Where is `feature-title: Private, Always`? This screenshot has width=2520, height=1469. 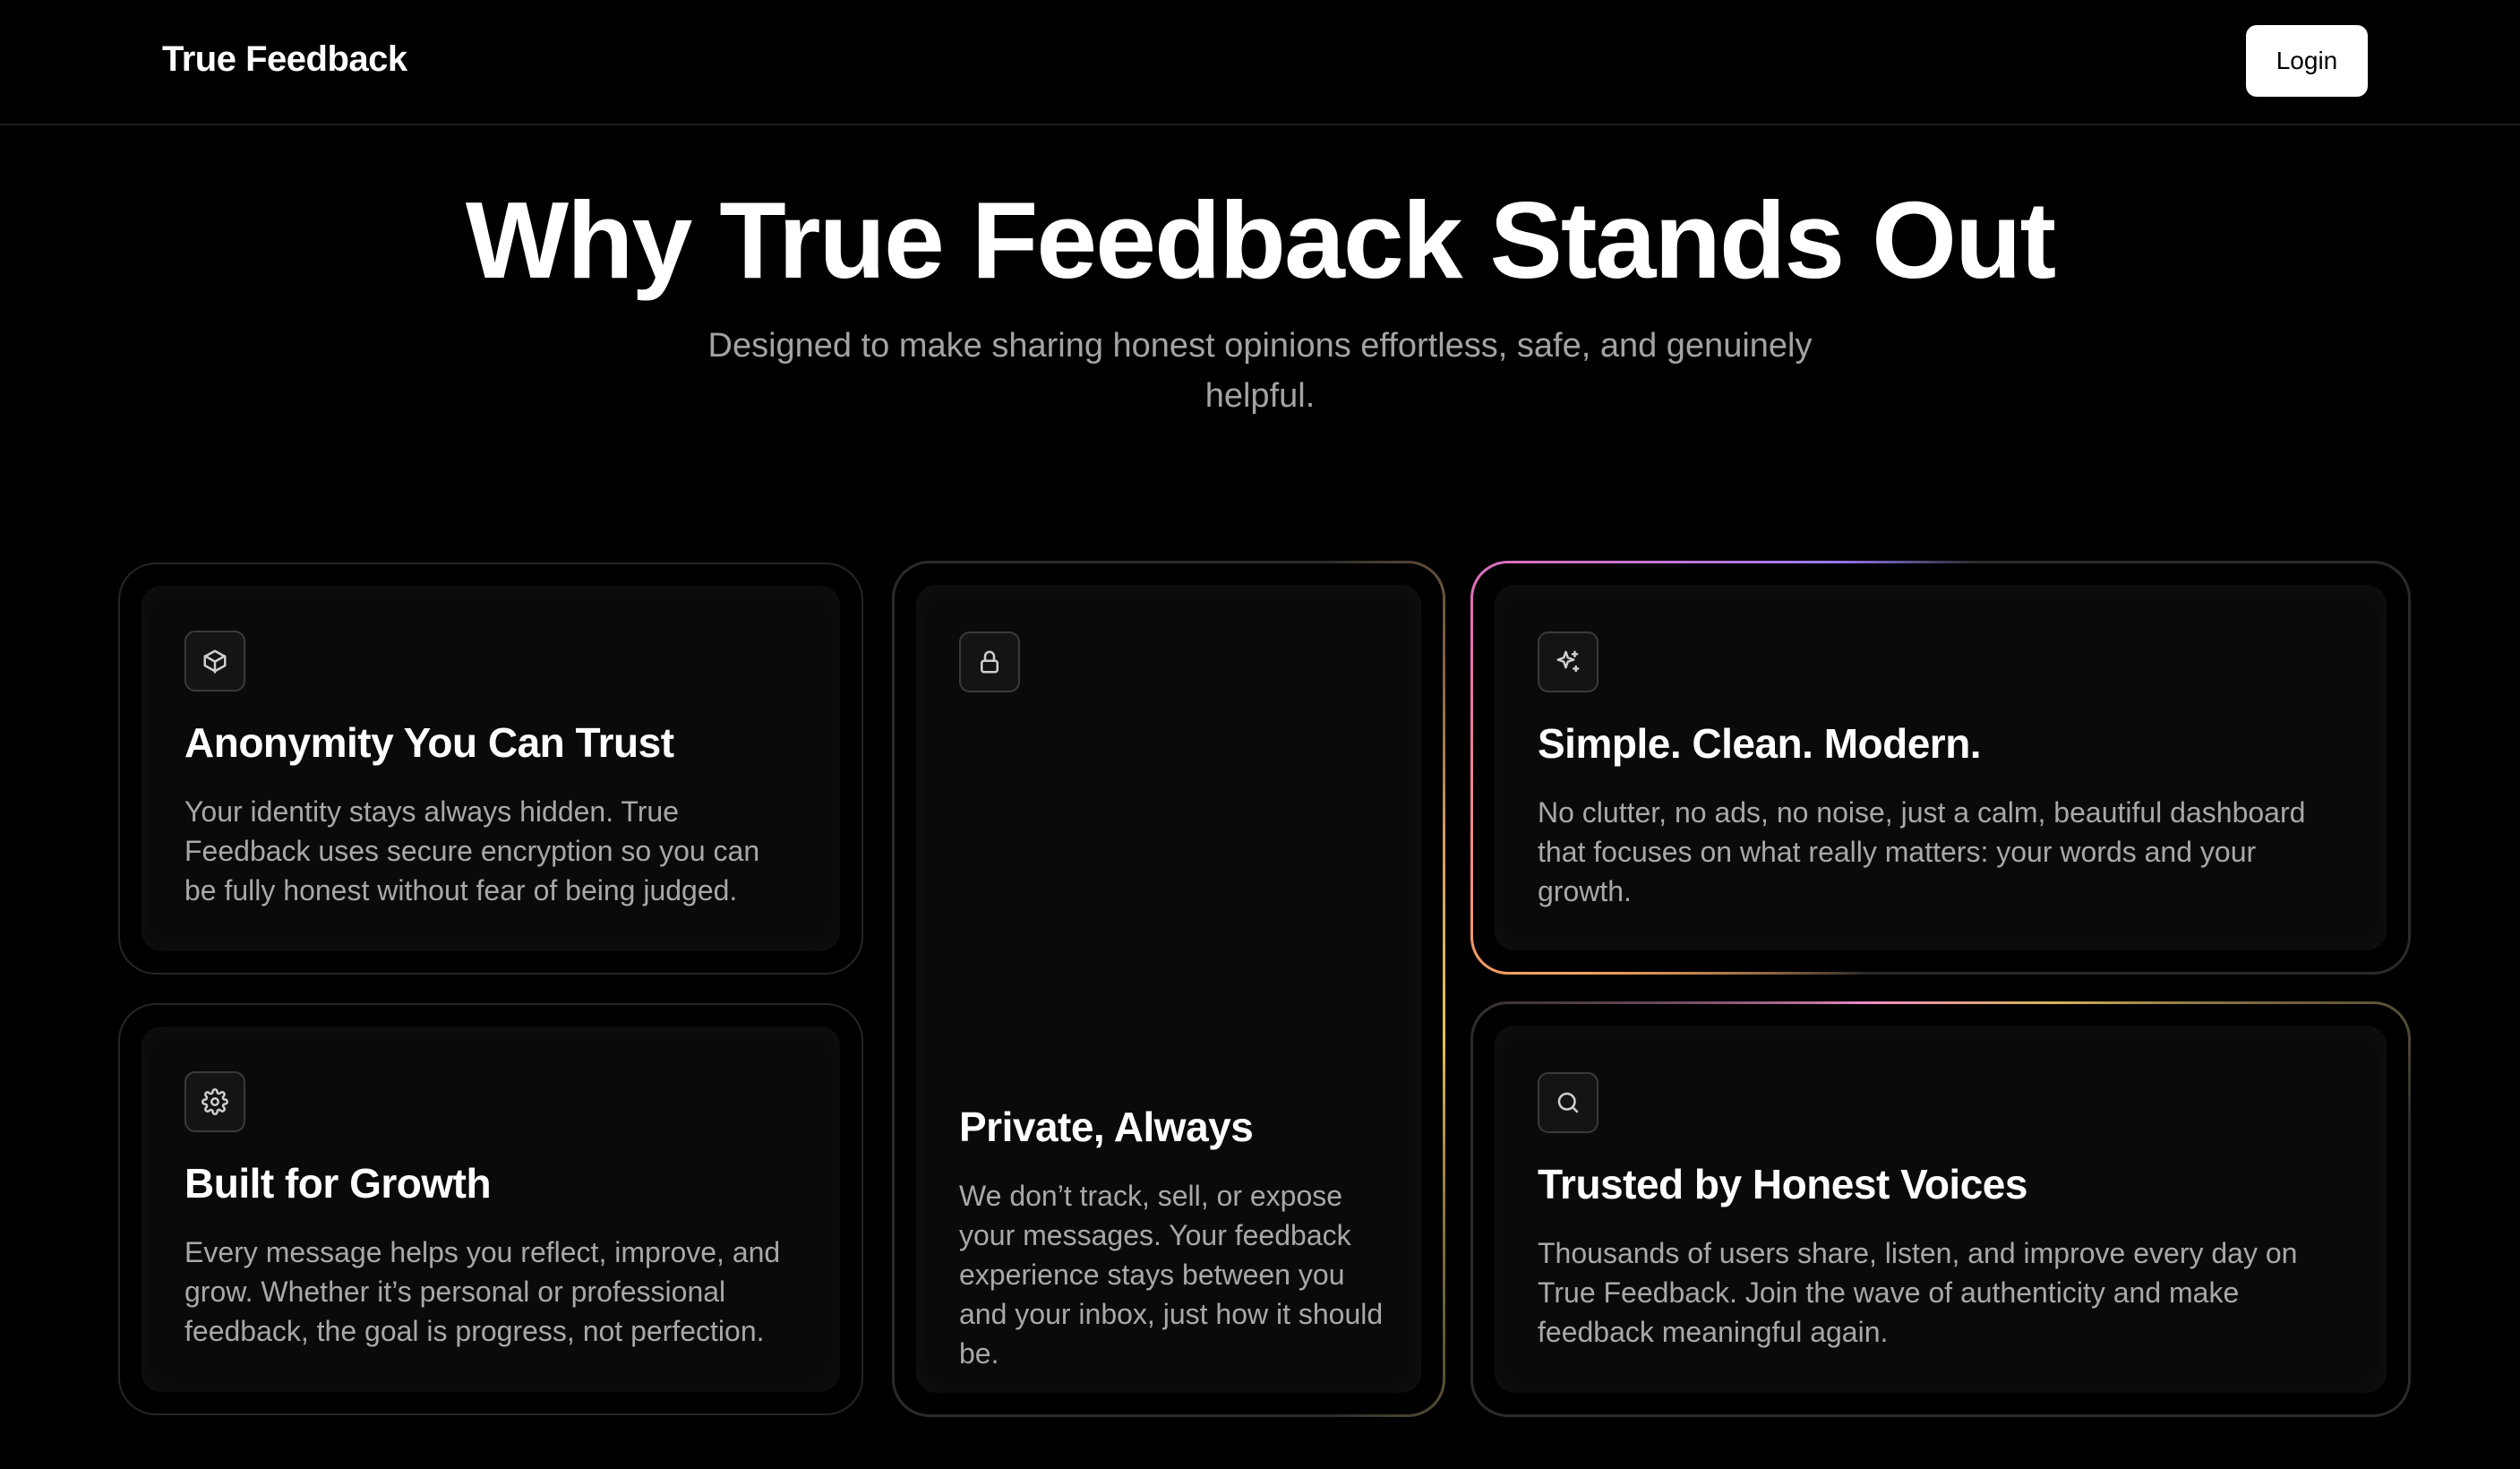
feature-title: Private, Always is located at coordinates (1106, 1127).